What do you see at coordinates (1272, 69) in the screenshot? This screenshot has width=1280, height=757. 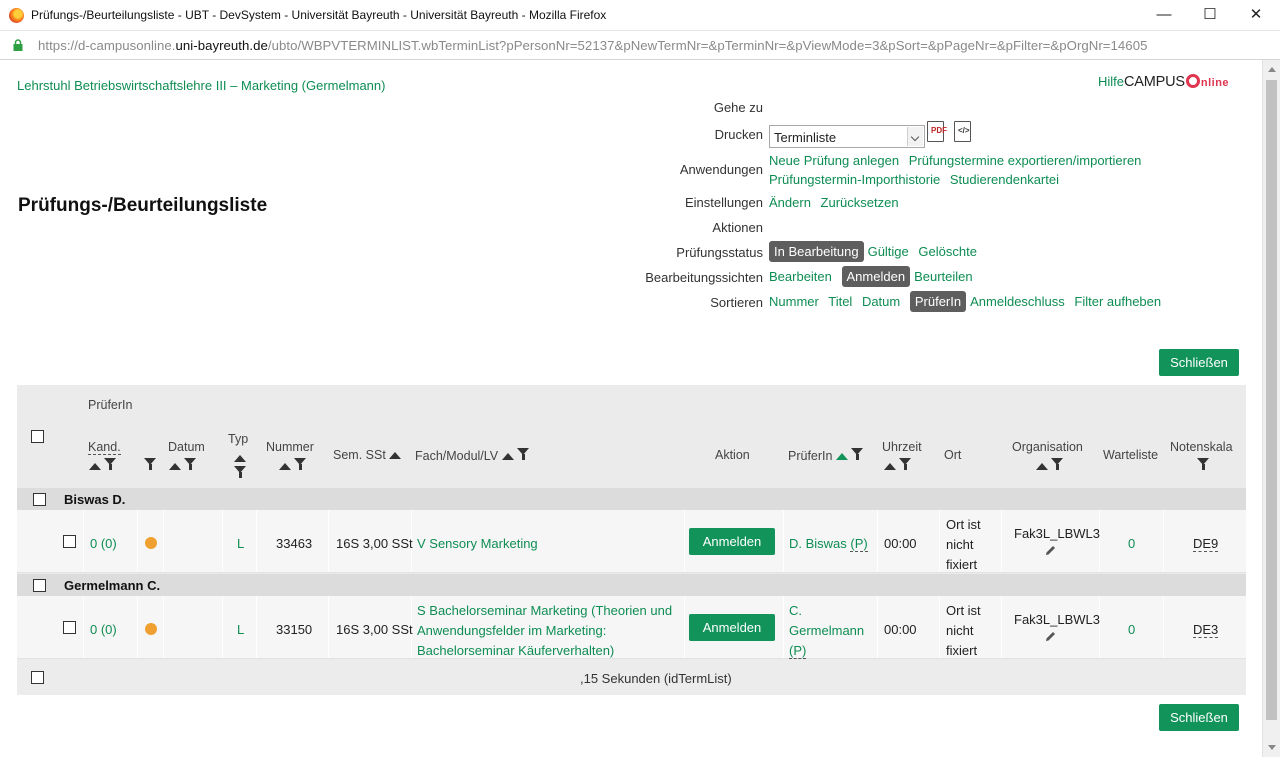 I see `scroll-up-icon` at bounding box center [1272, 69].